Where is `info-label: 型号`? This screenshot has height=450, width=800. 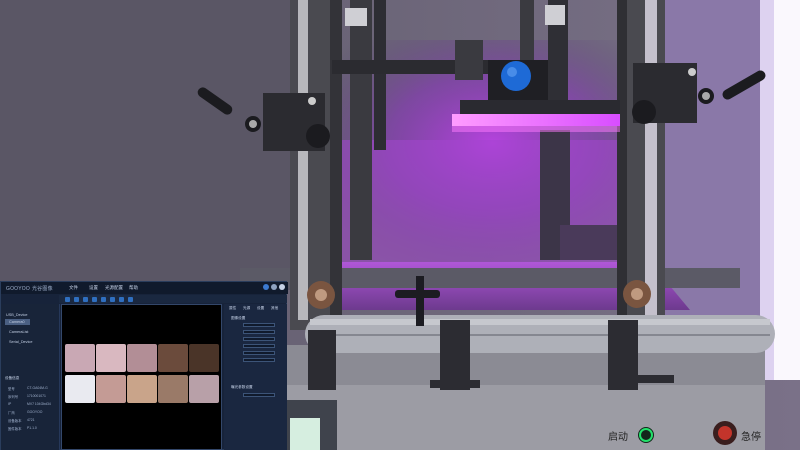
info-label: 型号 is located at coordinates (11, 389).